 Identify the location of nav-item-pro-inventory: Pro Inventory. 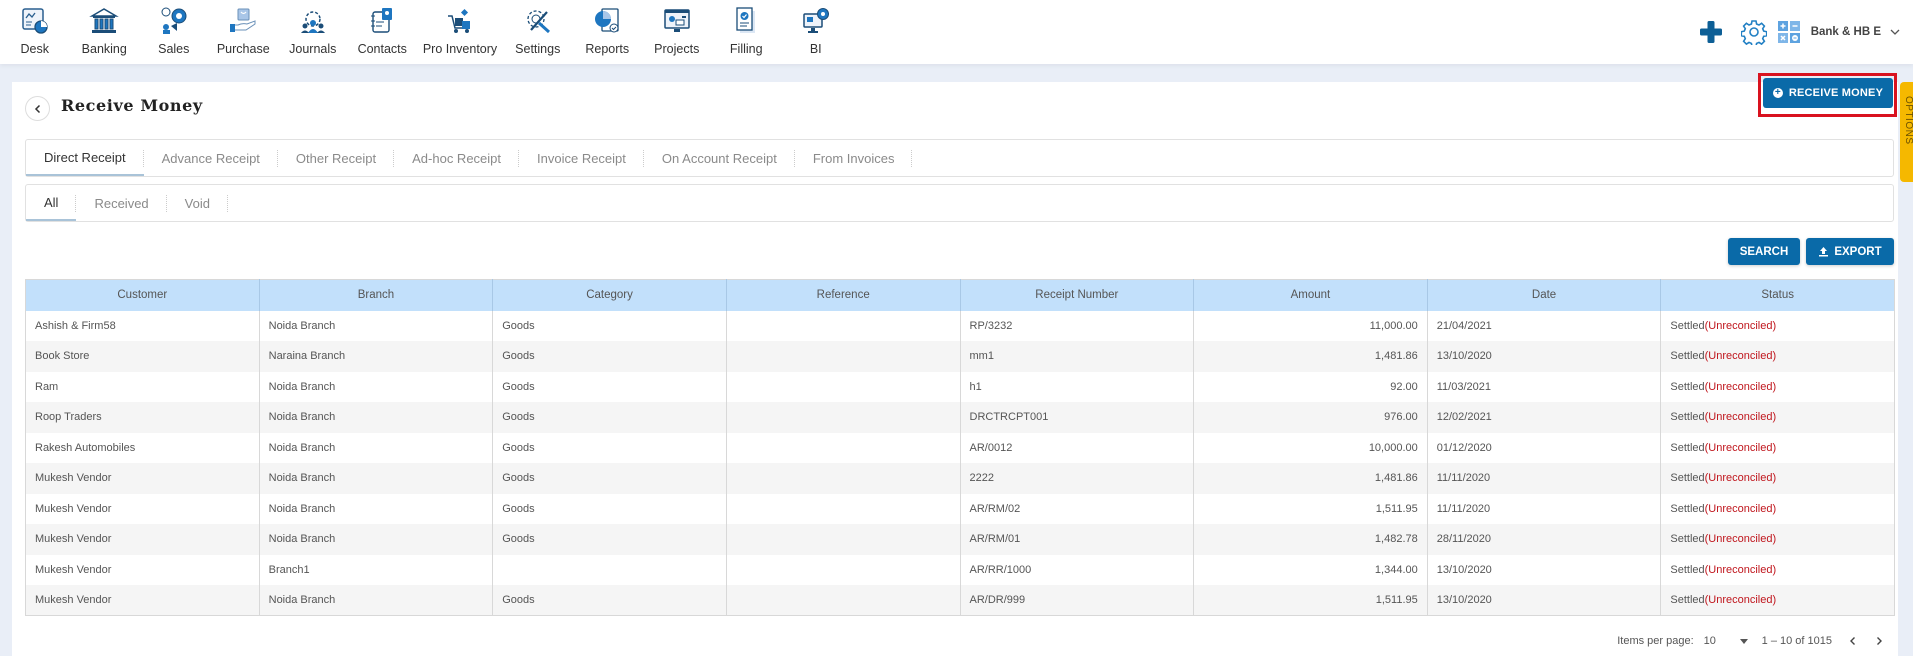
(460, 32).